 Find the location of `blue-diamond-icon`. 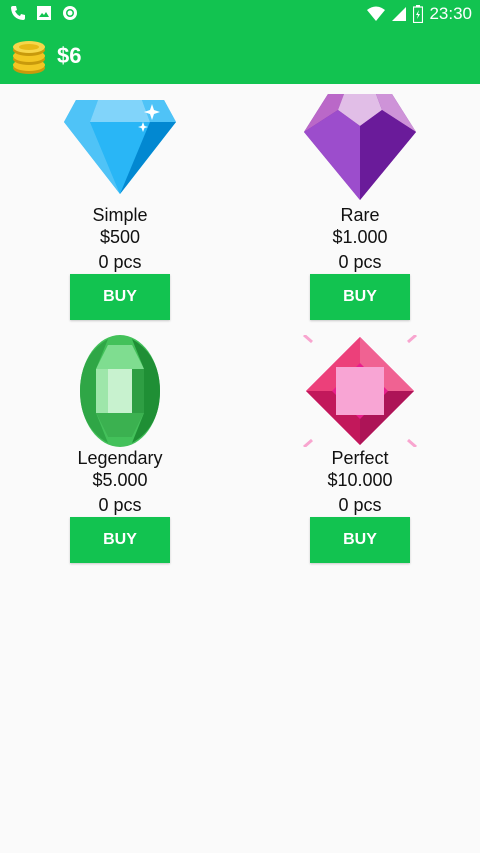

blue-diamond-icon is located at coordinates (120, 147).